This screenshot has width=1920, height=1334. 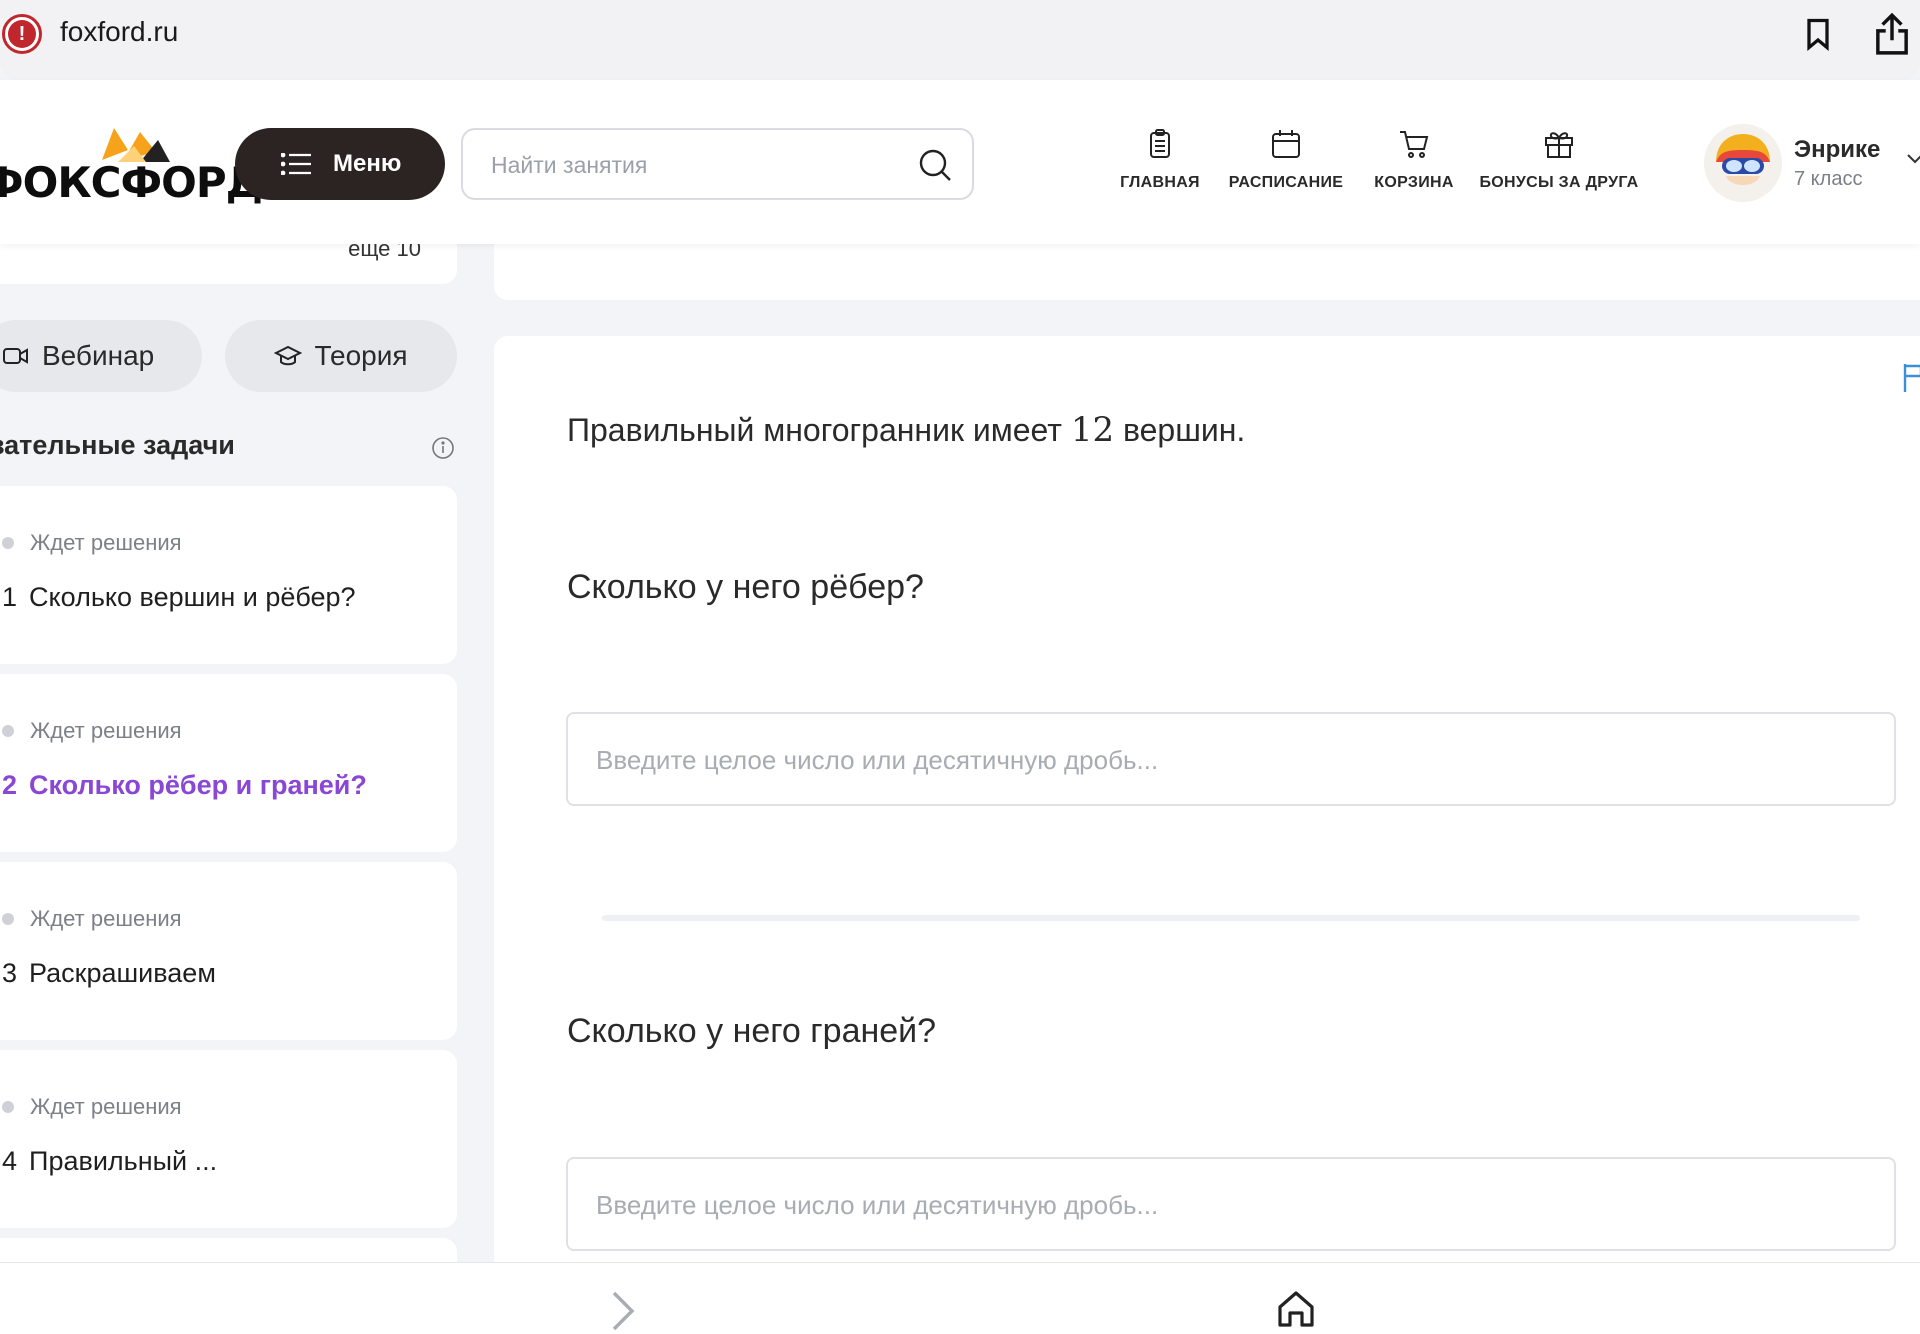 I want to click on home-icon, so click(x=1296, y=1309).